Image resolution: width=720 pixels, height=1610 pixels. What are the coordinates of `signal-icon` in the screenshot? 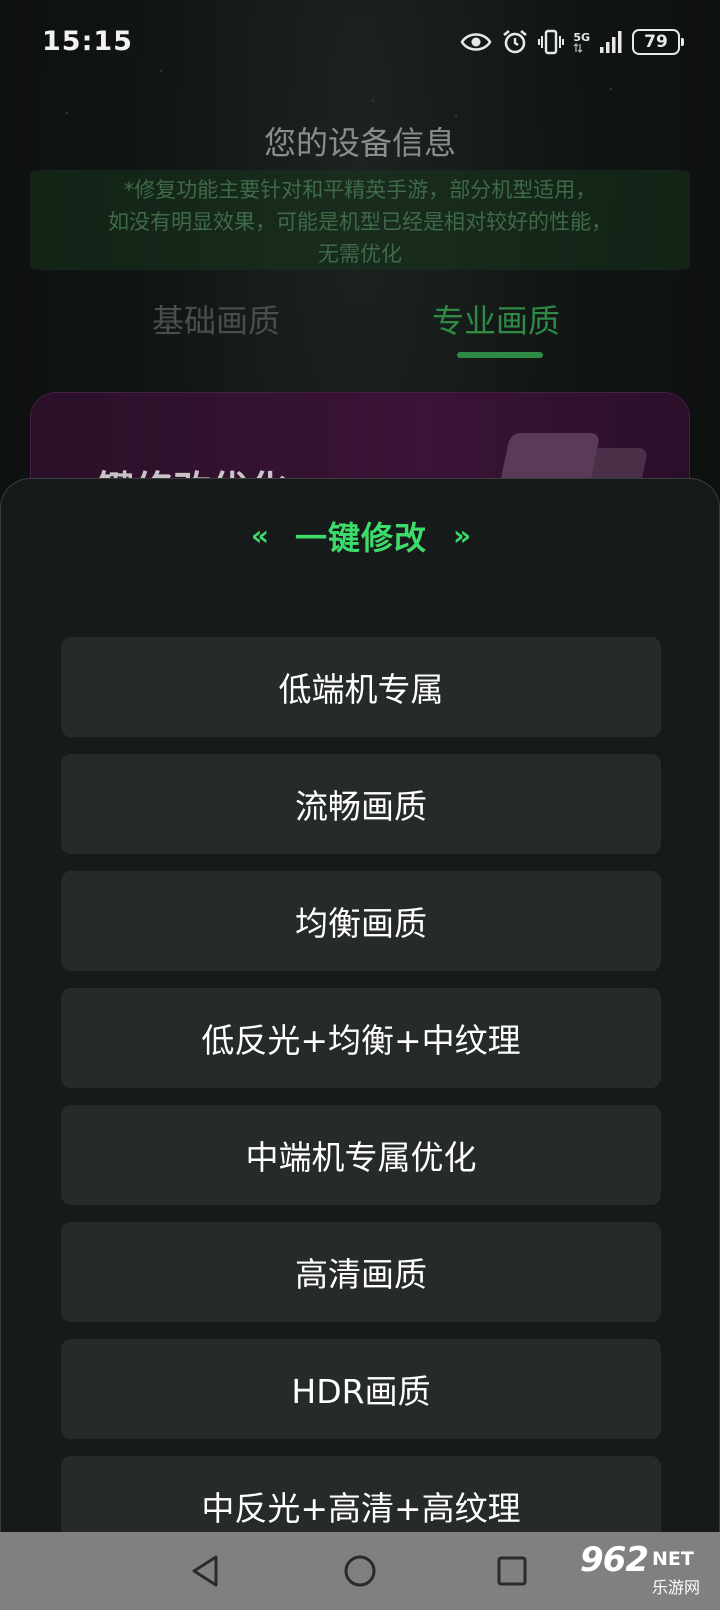 It's located at (611, 42).